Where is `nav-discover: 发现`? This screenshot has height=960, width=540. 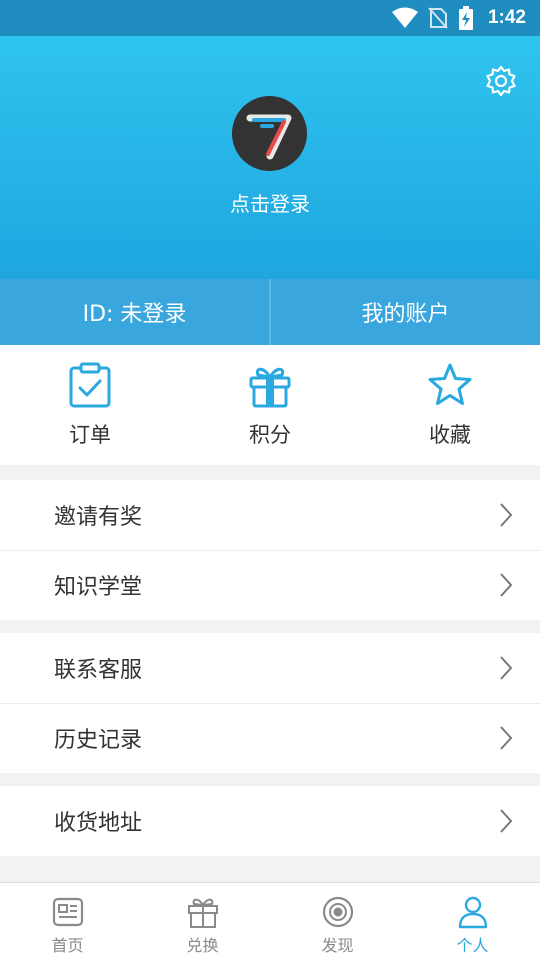 nav-discover: 发现 is located at coordinates (337, 921).